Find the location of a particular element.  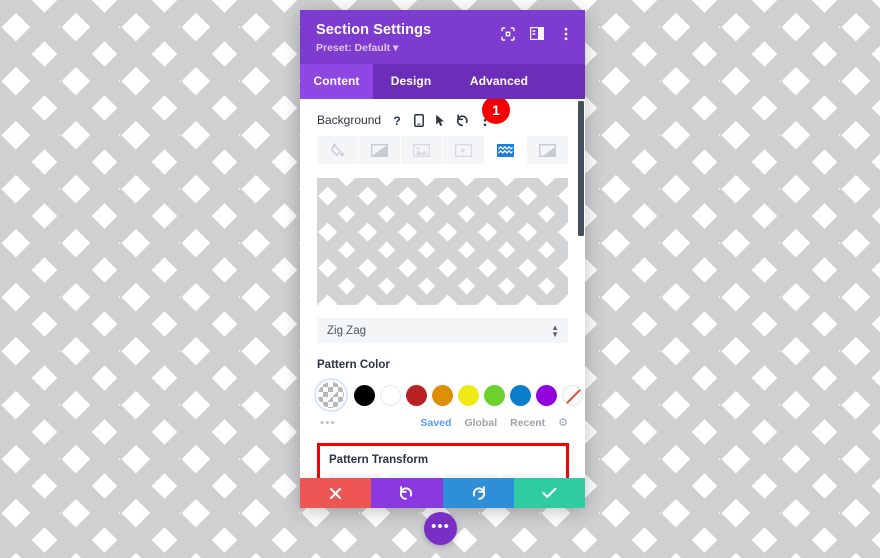

chevron-down-icon: ▾ is located at coordinates (396, 48).